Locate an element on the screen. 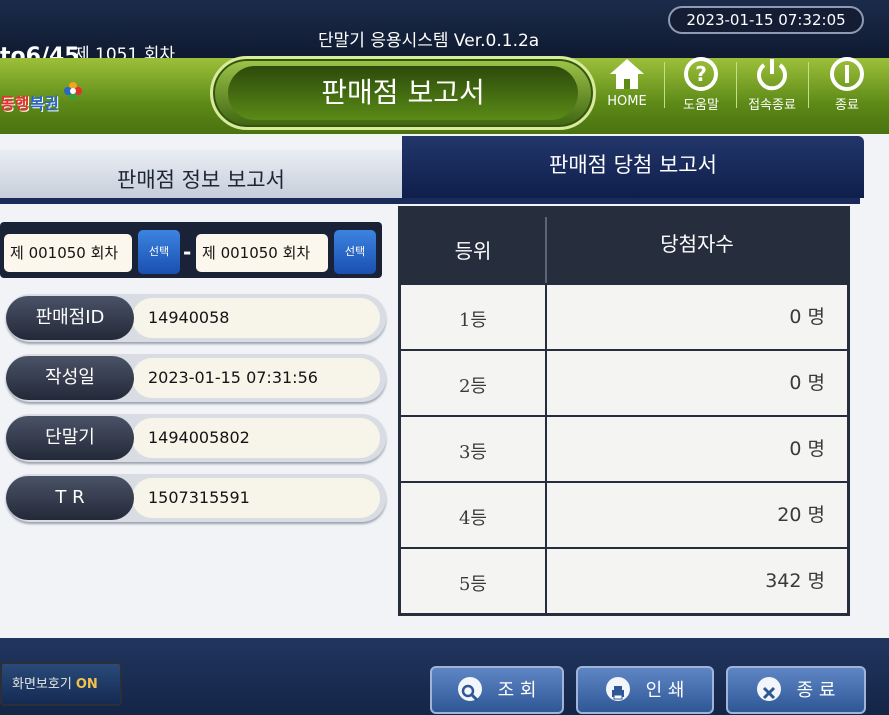  rank-header: 등위 is located at coordinates (473, 251).